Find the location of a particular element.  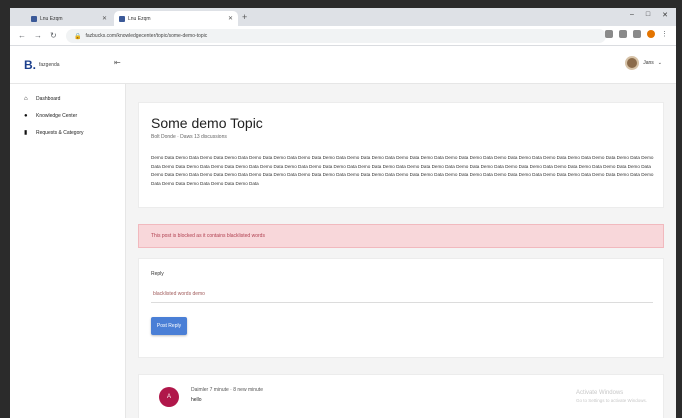

nav-buttons: ← → ↻ is located at coordinates (37, 35).